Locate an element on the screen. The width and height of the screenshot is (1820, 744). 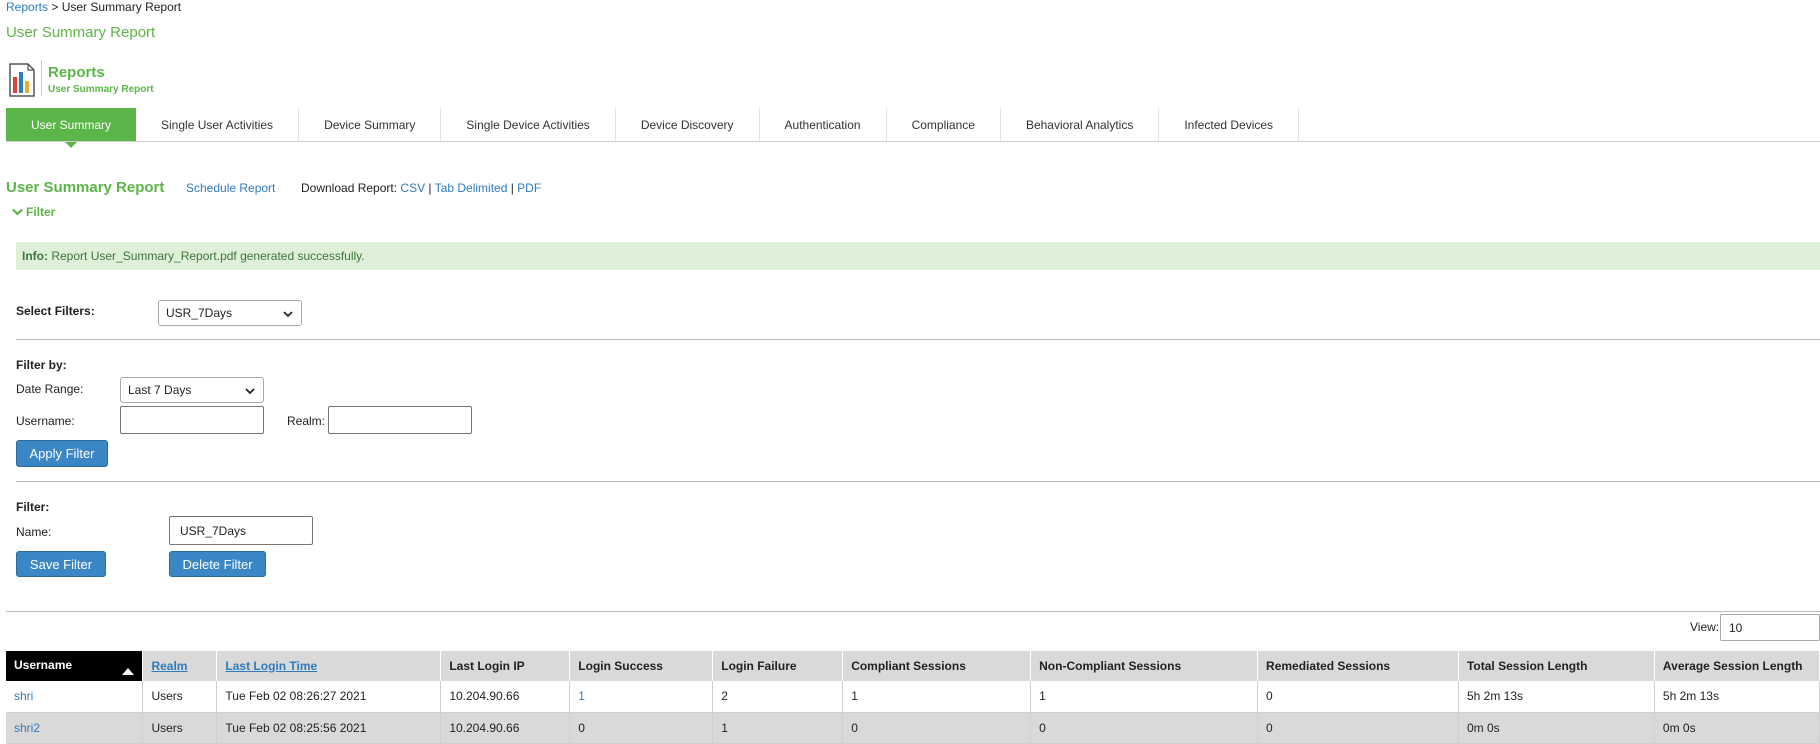
breadcrumb-current: User Summary Report is located at coordinates (121, 7).